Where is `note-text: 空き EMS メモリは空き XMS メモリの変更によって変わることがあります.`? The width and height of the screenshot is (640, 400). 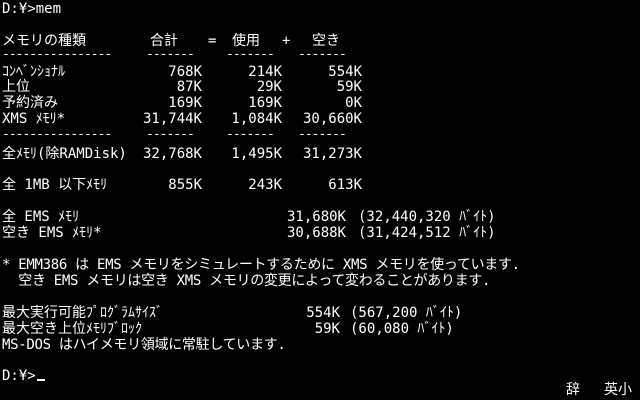
note-text: 空き EMS メモリは空き XMS メモリの変更によって変わることがあります. is located at coordinates (246, 281).